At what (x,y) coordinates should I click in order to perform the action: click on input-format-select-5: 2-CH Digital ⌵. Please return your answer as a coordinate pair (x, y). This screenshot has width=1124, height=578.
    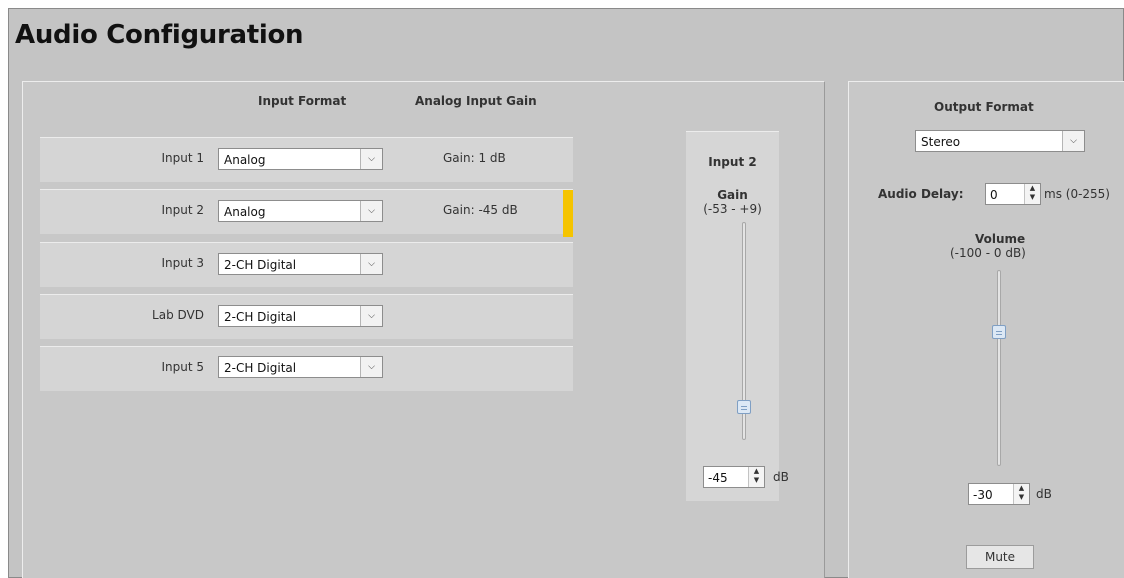
    Looking at the image, I should click on (300, 367).